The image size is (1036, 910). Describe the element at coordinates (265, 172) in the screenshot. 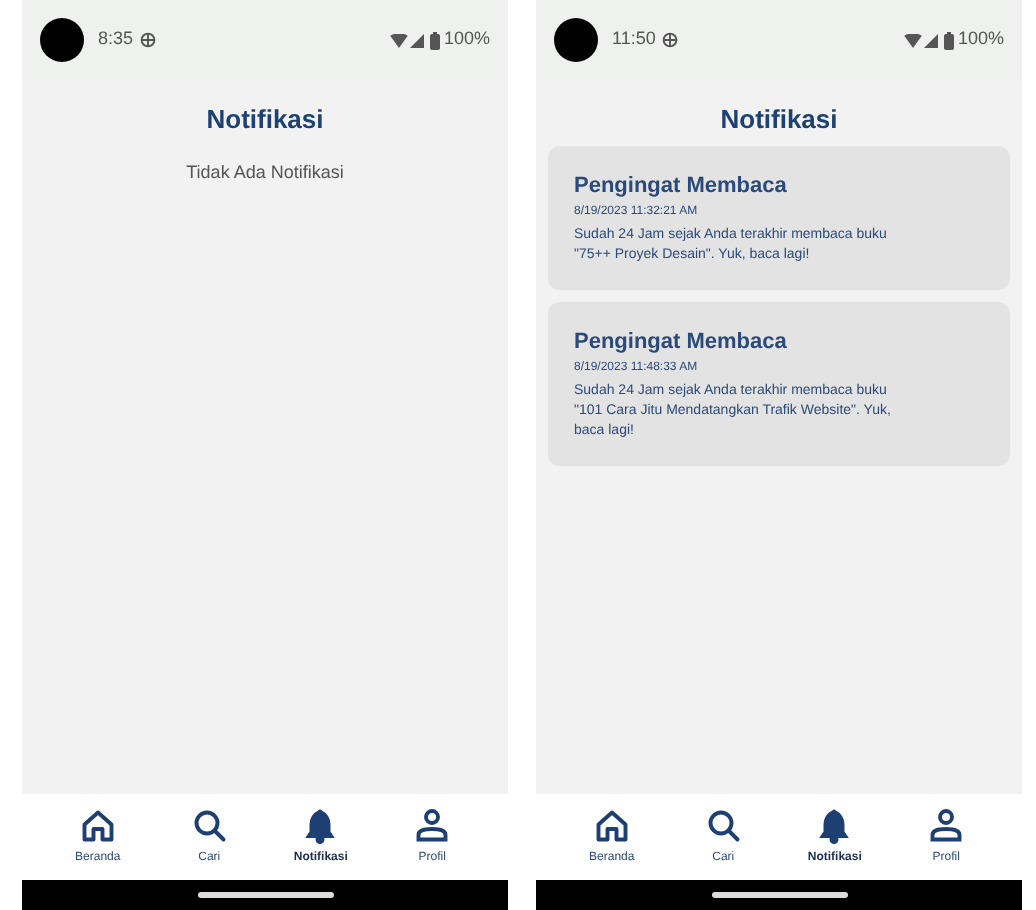

I see `empty-message: Tidak Ada Notifikasi` at that location.